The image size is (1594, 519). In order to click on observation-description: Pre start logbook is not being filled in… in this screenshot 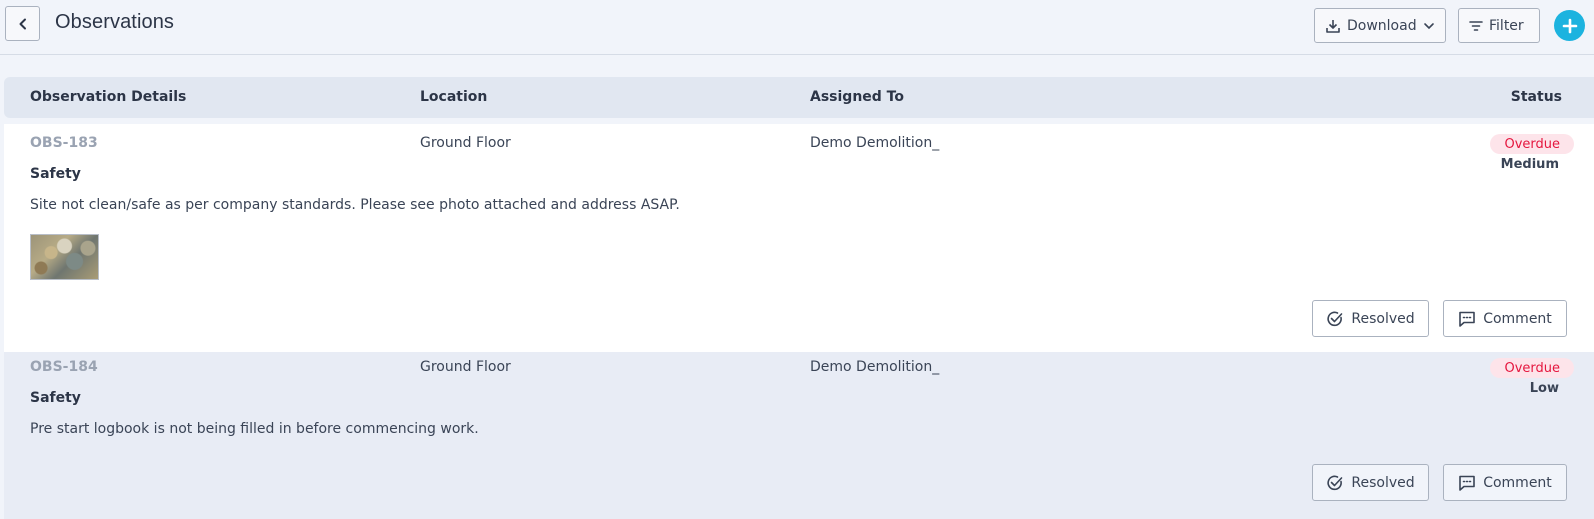, I will do `click(254, 429)`.